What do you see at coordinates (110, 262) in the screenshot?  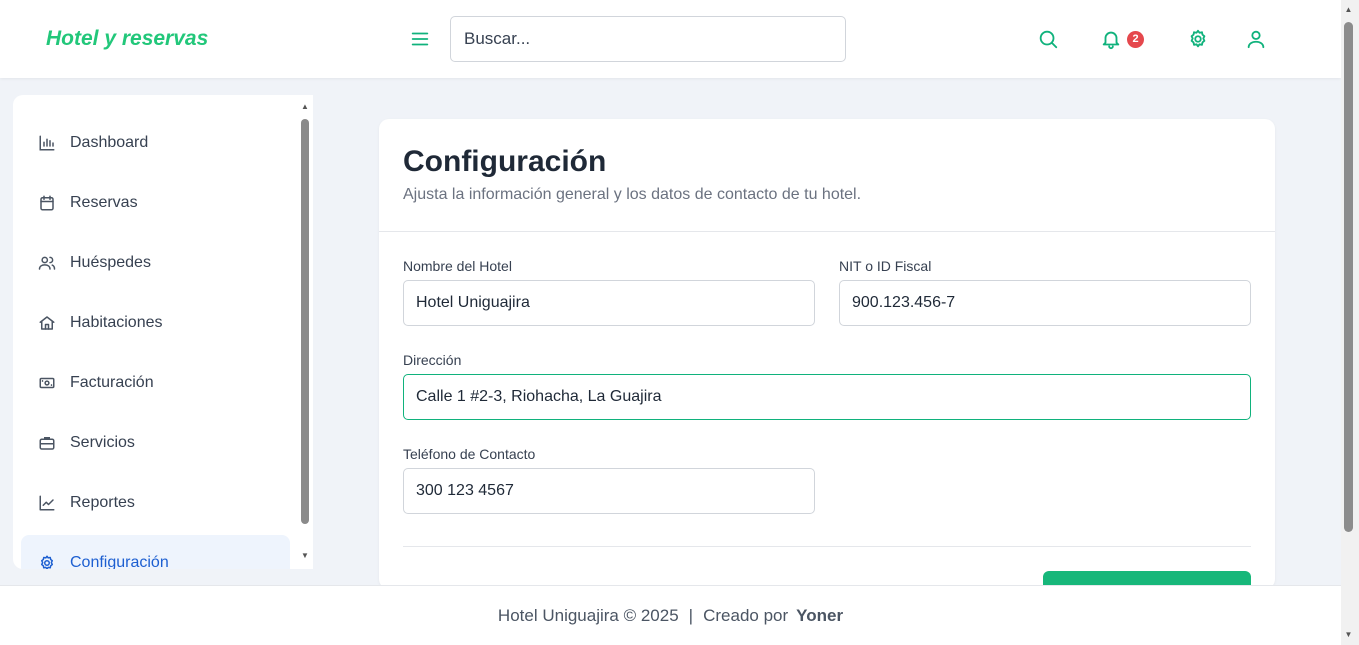 I see `sidebar-item-label: Huéspedes` at bounding box center [110, 262].